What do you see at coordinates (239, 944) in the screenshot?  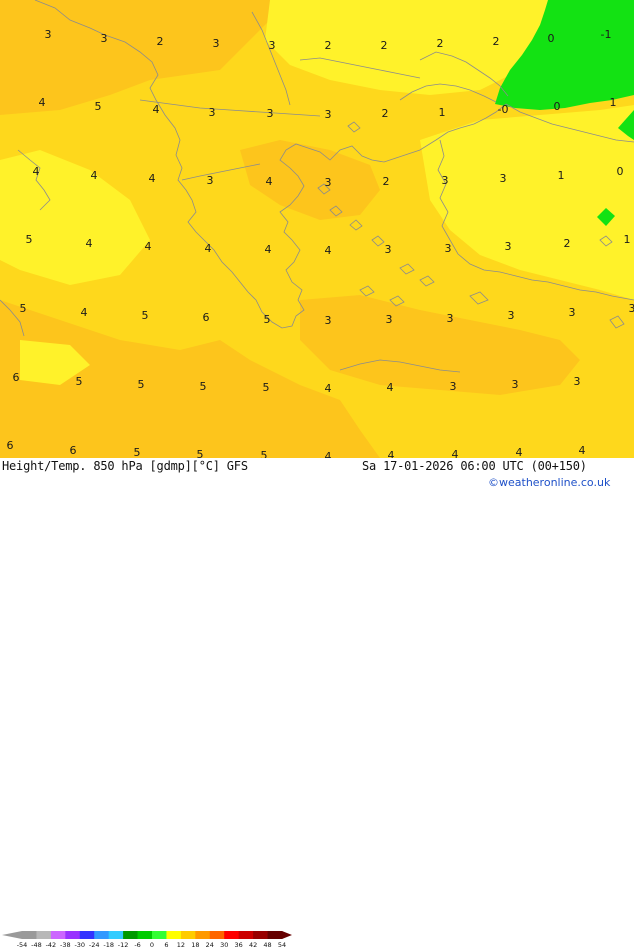 I see `colorbar-tick-label: 36` at bounding box center [239, 944].